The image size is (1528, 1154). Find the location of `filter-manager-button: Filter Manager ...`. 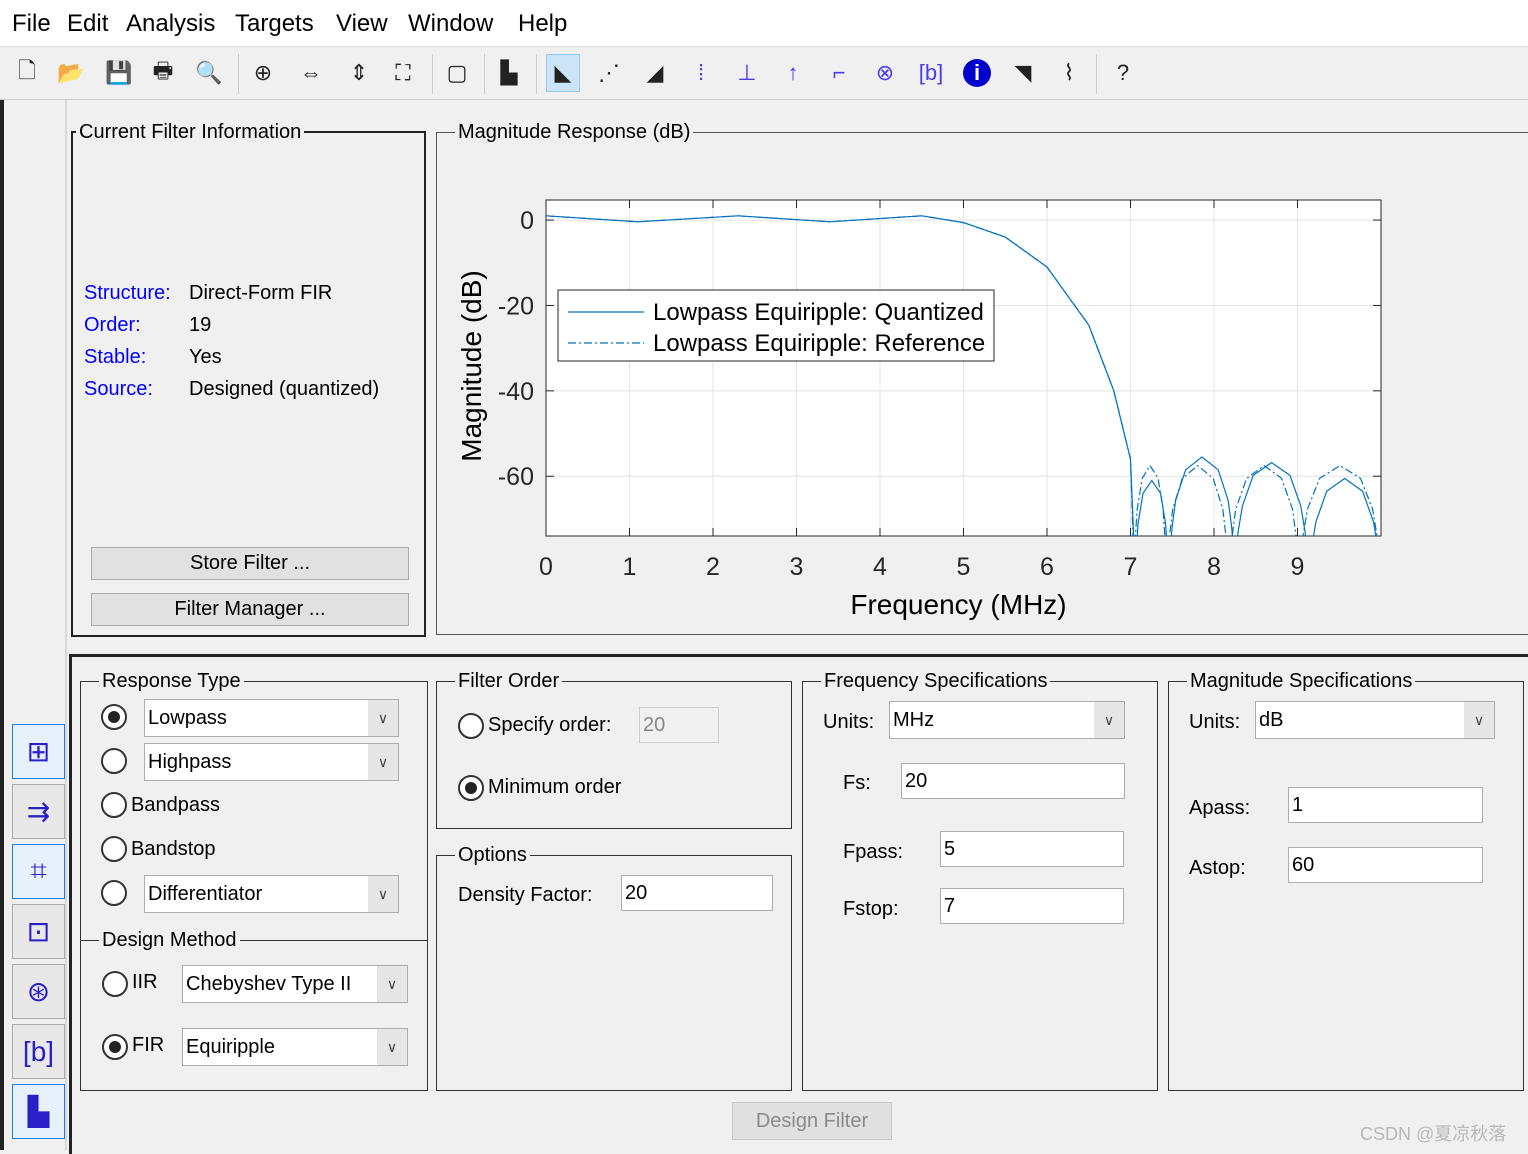

filter-manager-button: Filter Manager ... is located at coordinates (250, 609).